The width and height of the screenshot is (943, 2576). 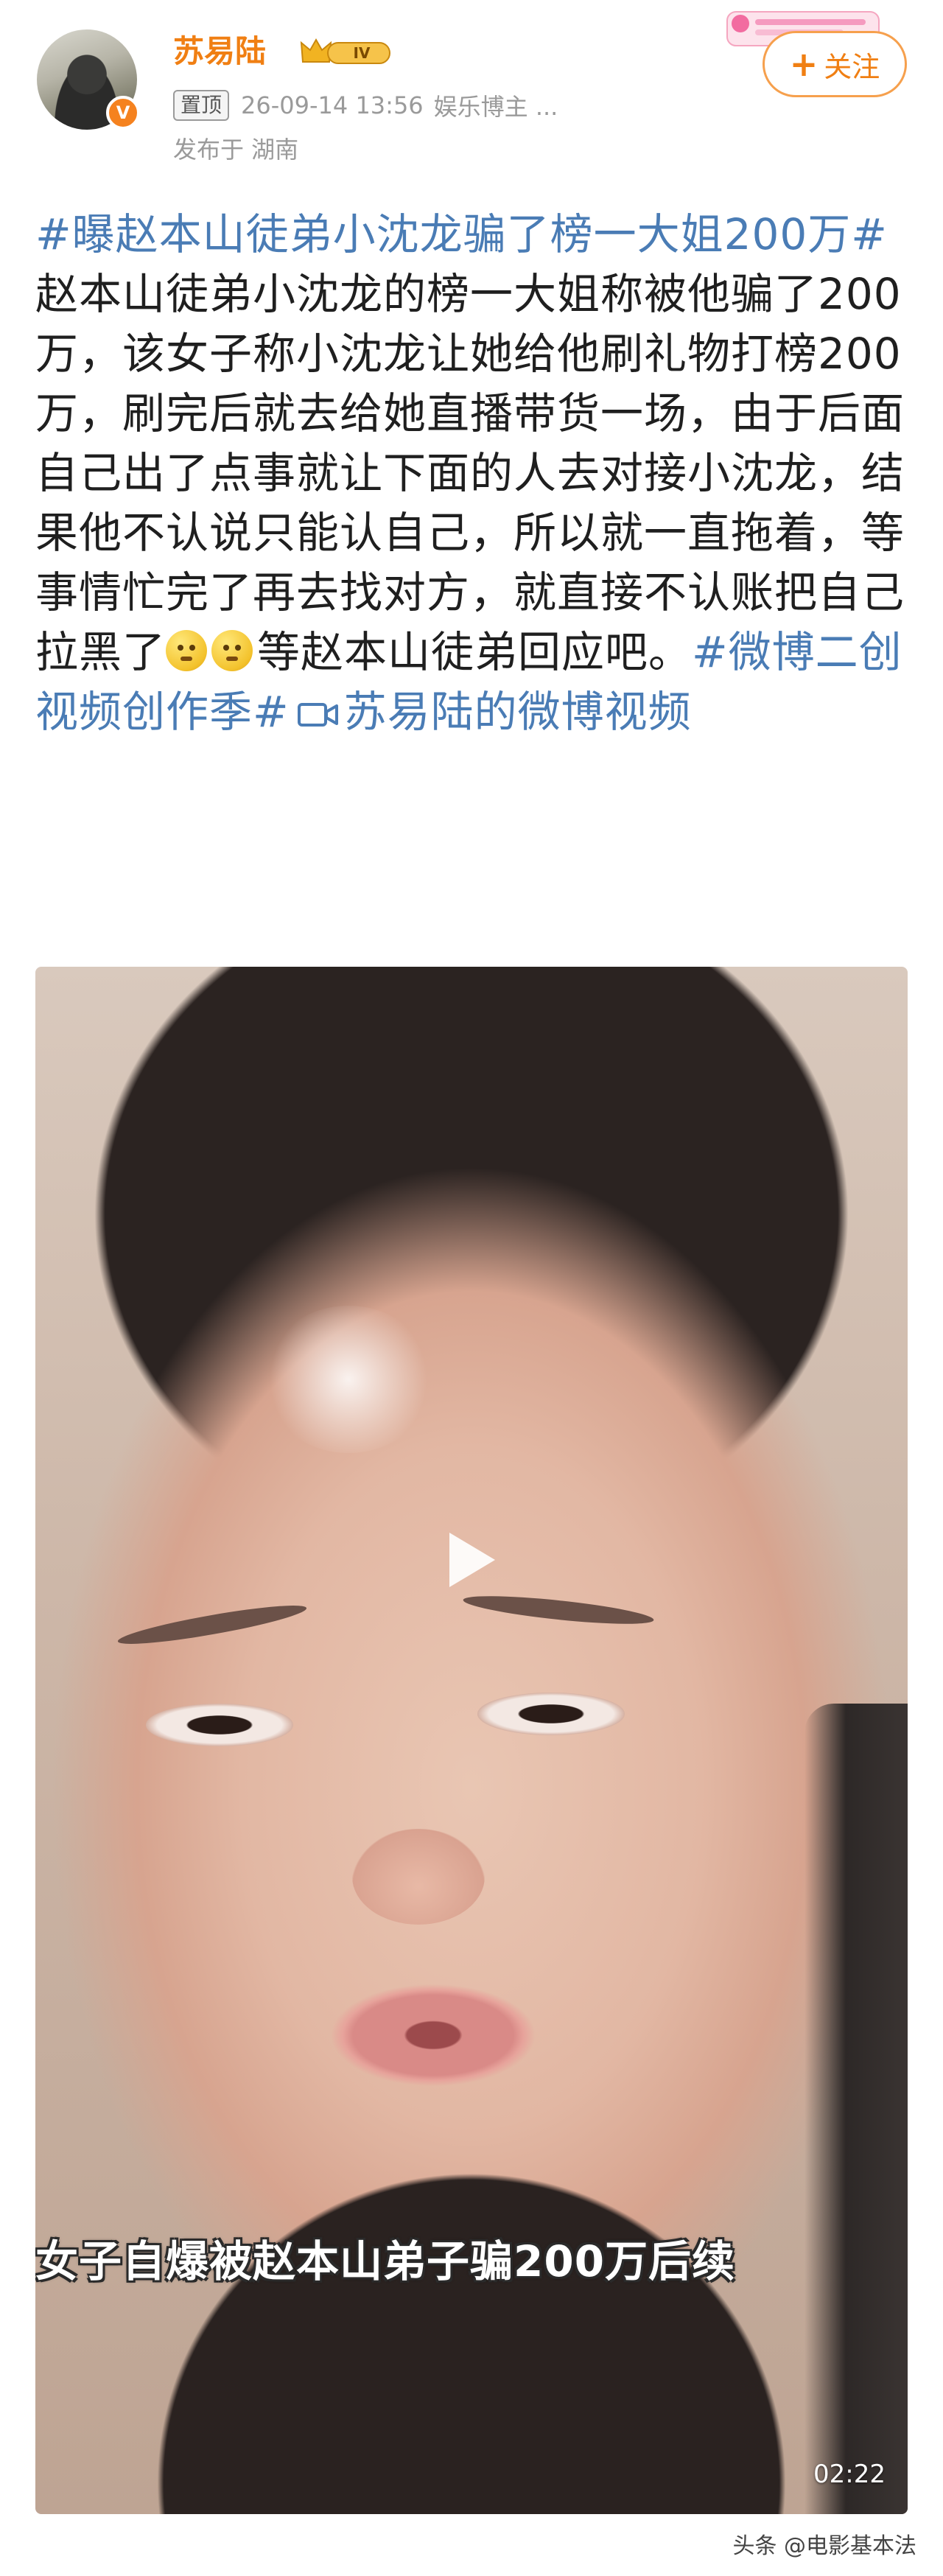 What do you see at coordinates (123, 113) in the screenshot?
I see `verified-v-icon: V` at bounding box center [123, 113].